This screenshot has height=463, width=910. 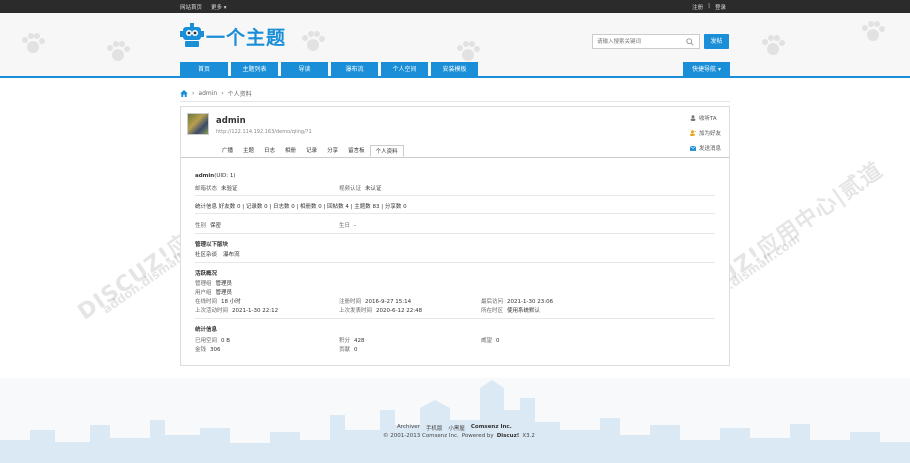 I want to click on register-link: 注册, so click(x=697, y=7).